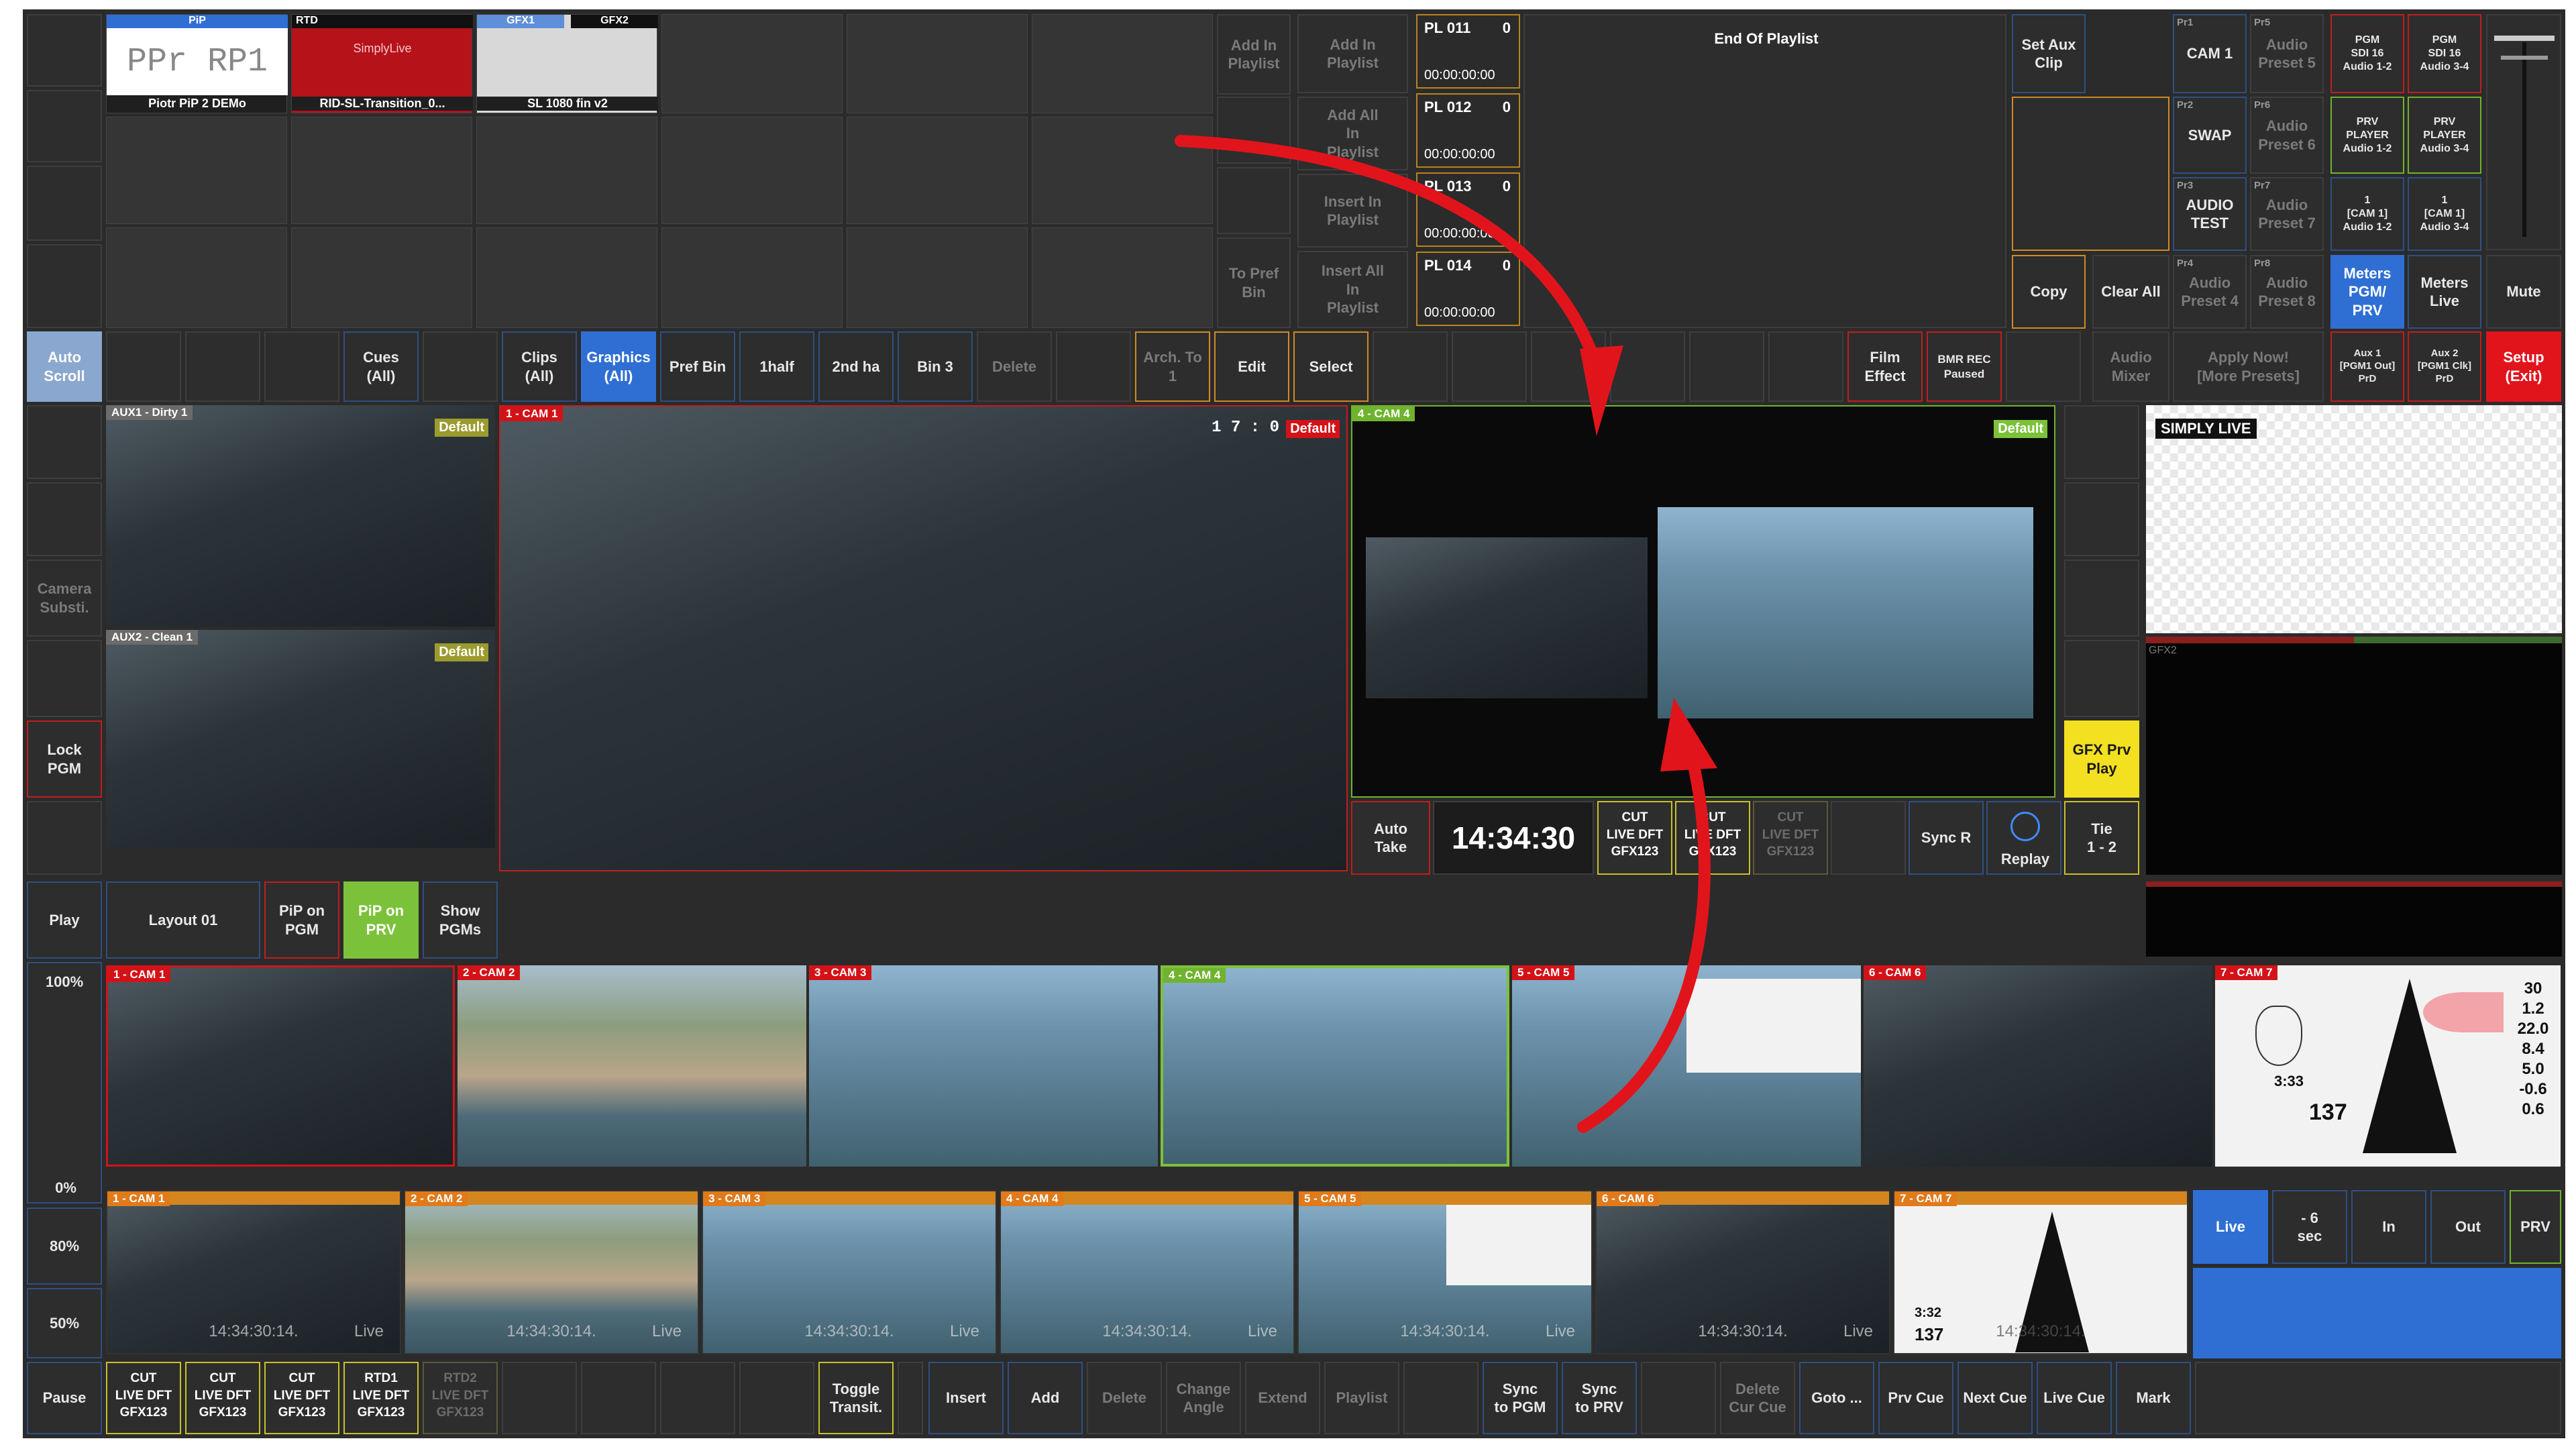 This screenshot has height=1449, width=2576. Describe the element at coordinates (2153, 1398) in the screenshot. I see `mark-button: Mark` at that location.